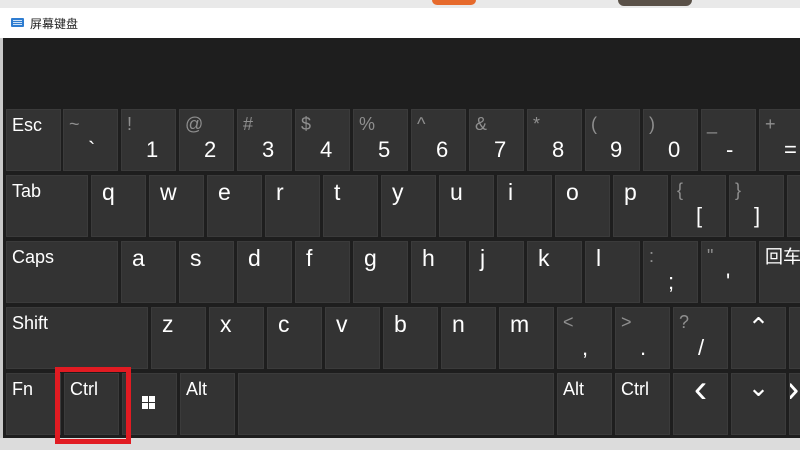 The height and width of the screenshot is (450, 800). What do you see at coordinates (152, 149) in the screenshot?
I see `key-main-symbol: 1` at bounding box center [152, 149].